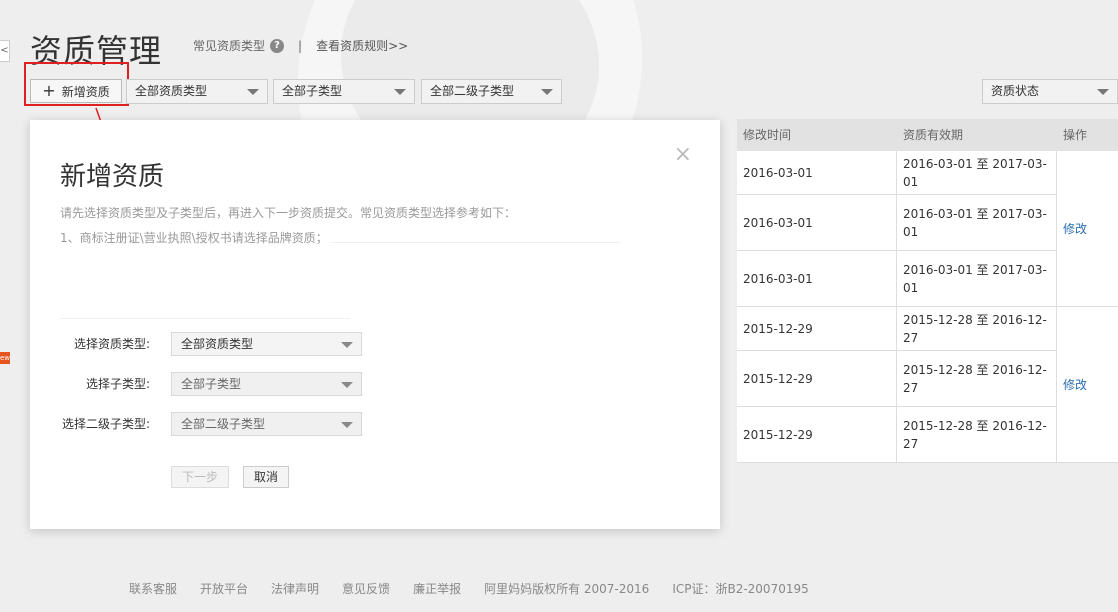 Image resolution: width=1118 pixels, height=612 pixels. I want to click on label-subtype: 选择子类型:, so click(117, 384).